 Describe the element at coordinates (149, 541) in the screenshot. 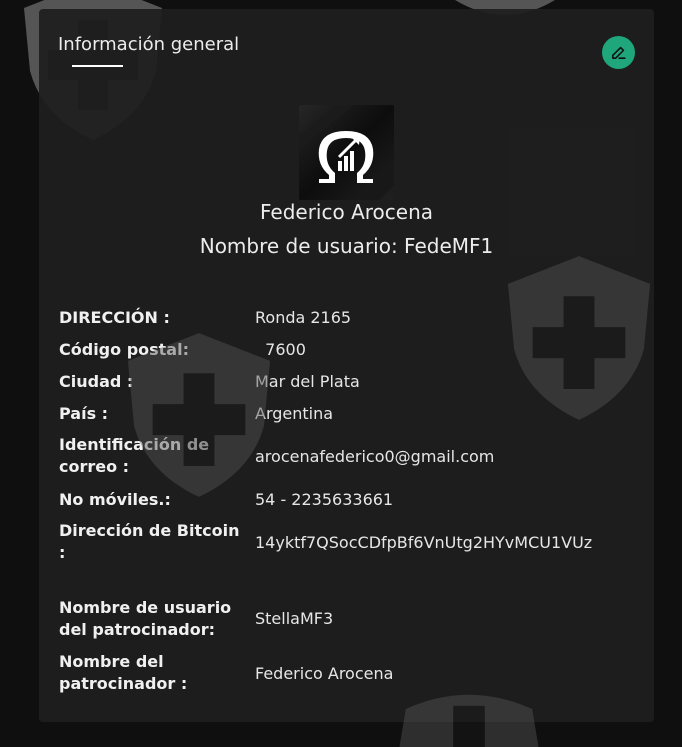

I see `info-label: Dirección de Bitcoin :` at that location.